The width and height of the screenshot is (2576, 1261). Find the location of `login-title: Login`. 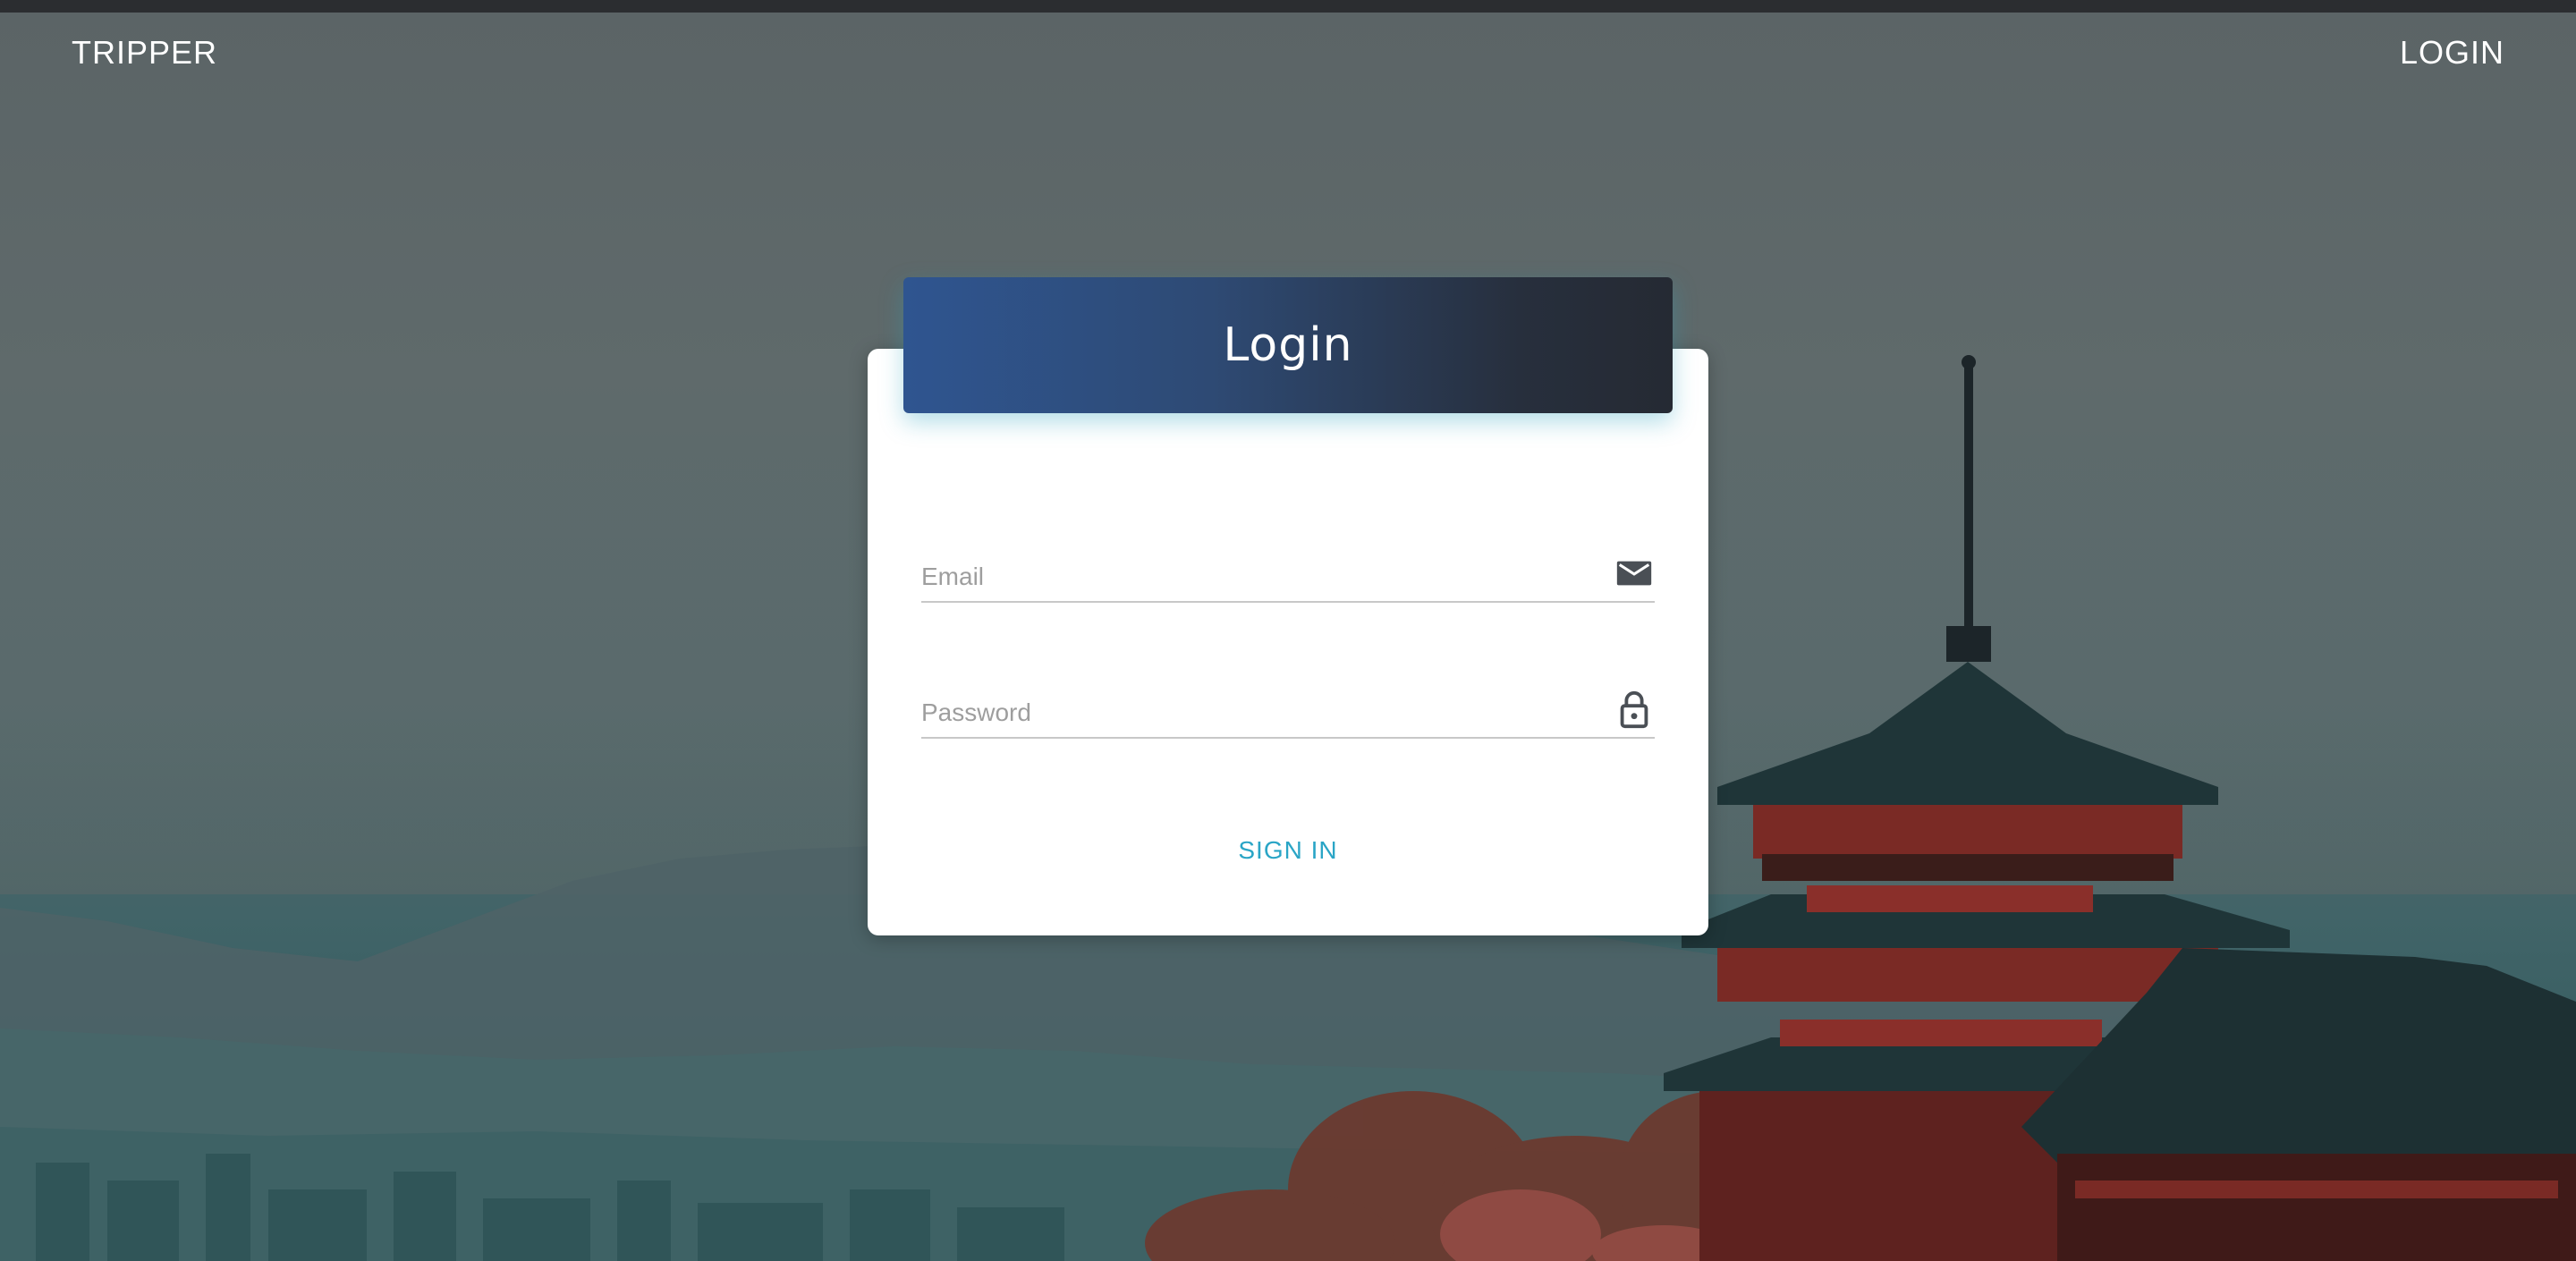

login-title: Login is located at coordinates (1288, 345).